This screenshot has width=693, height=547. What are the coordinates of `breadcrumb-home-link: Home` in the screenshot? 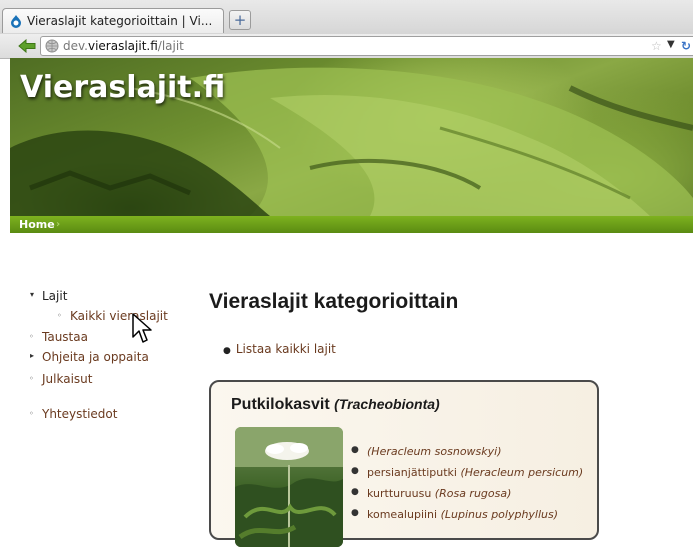 It's located at (37, 224).